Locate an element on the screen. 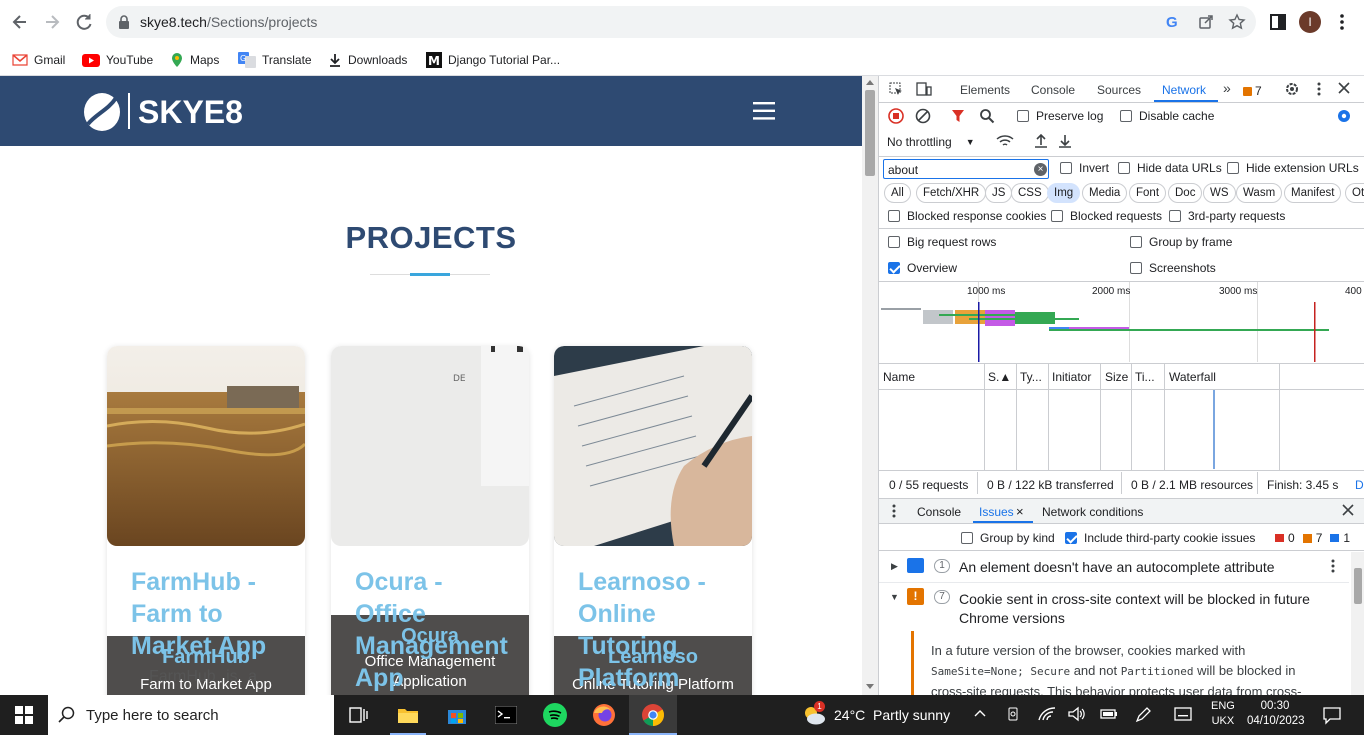  import-har-icon is located at coordinates (1041, 141).